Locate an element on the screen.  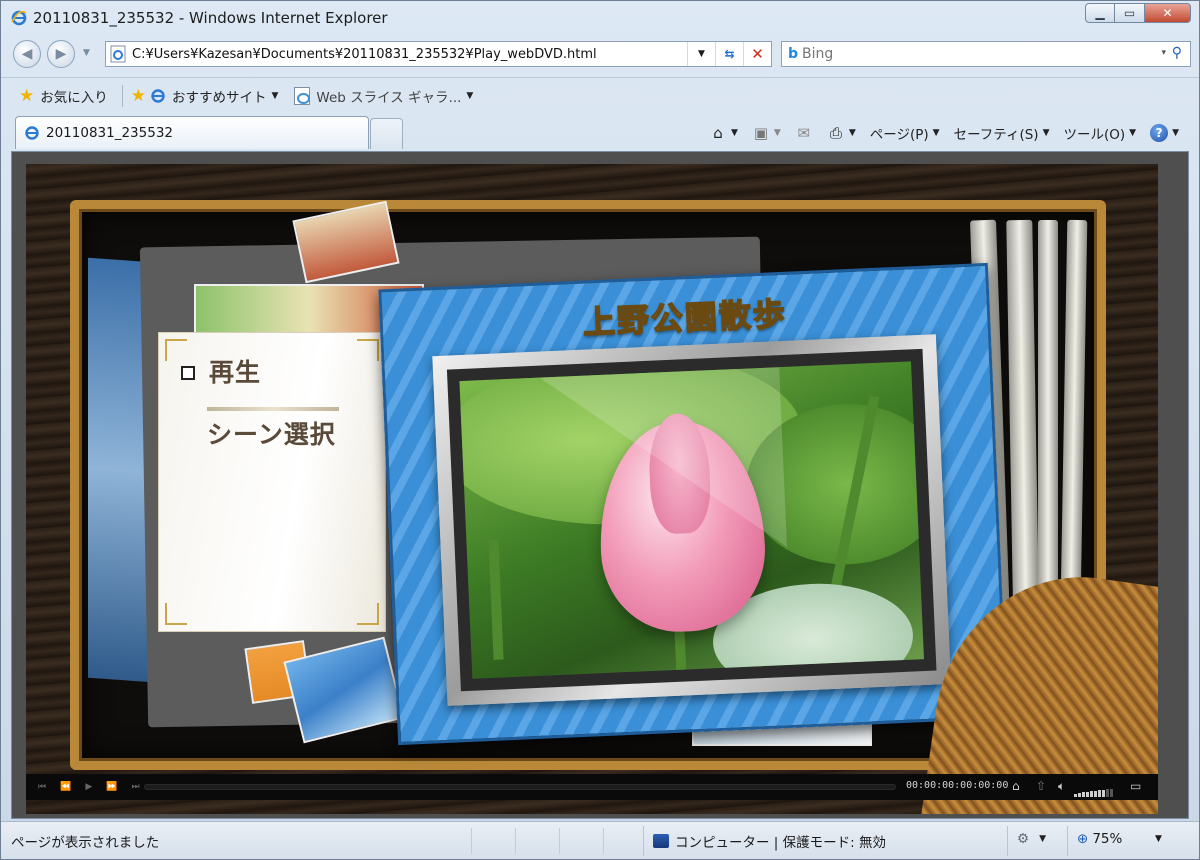
refresh-button: ⇆ is located at coordinates (729, 54).